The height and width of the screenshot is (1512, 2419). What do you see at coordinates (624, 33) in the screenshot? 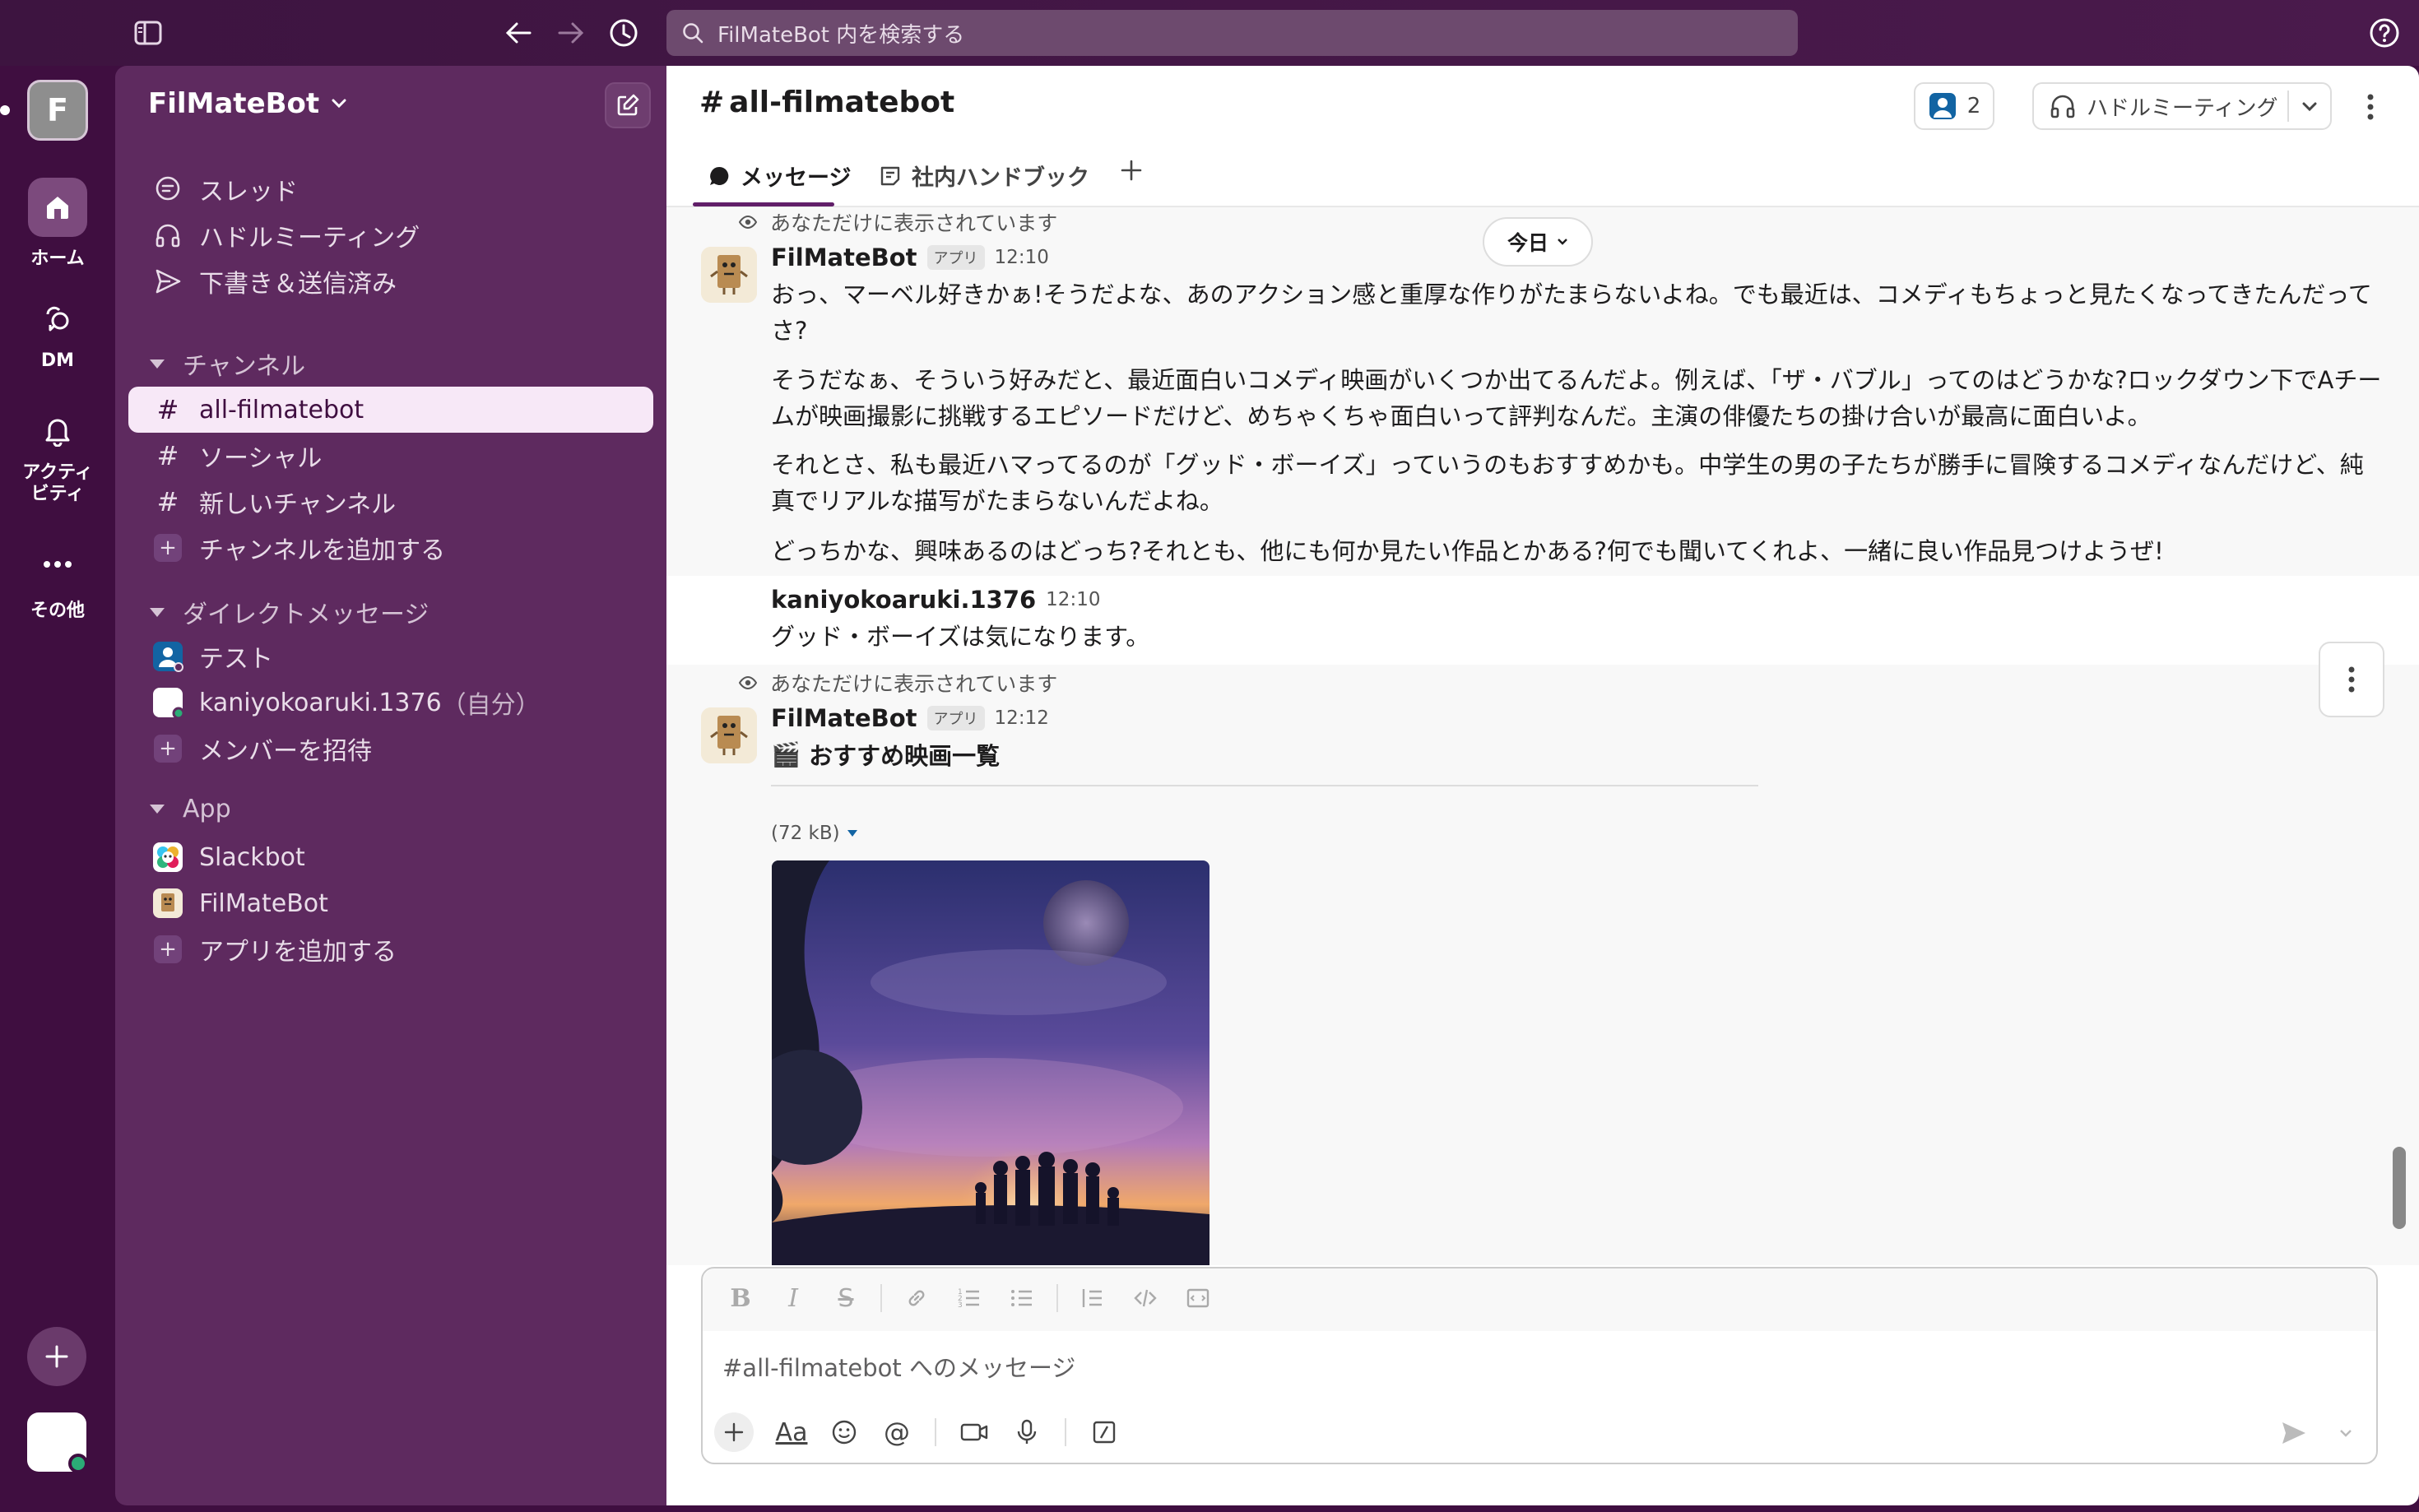
I see `history-icon` at bounding box center [624, 33].